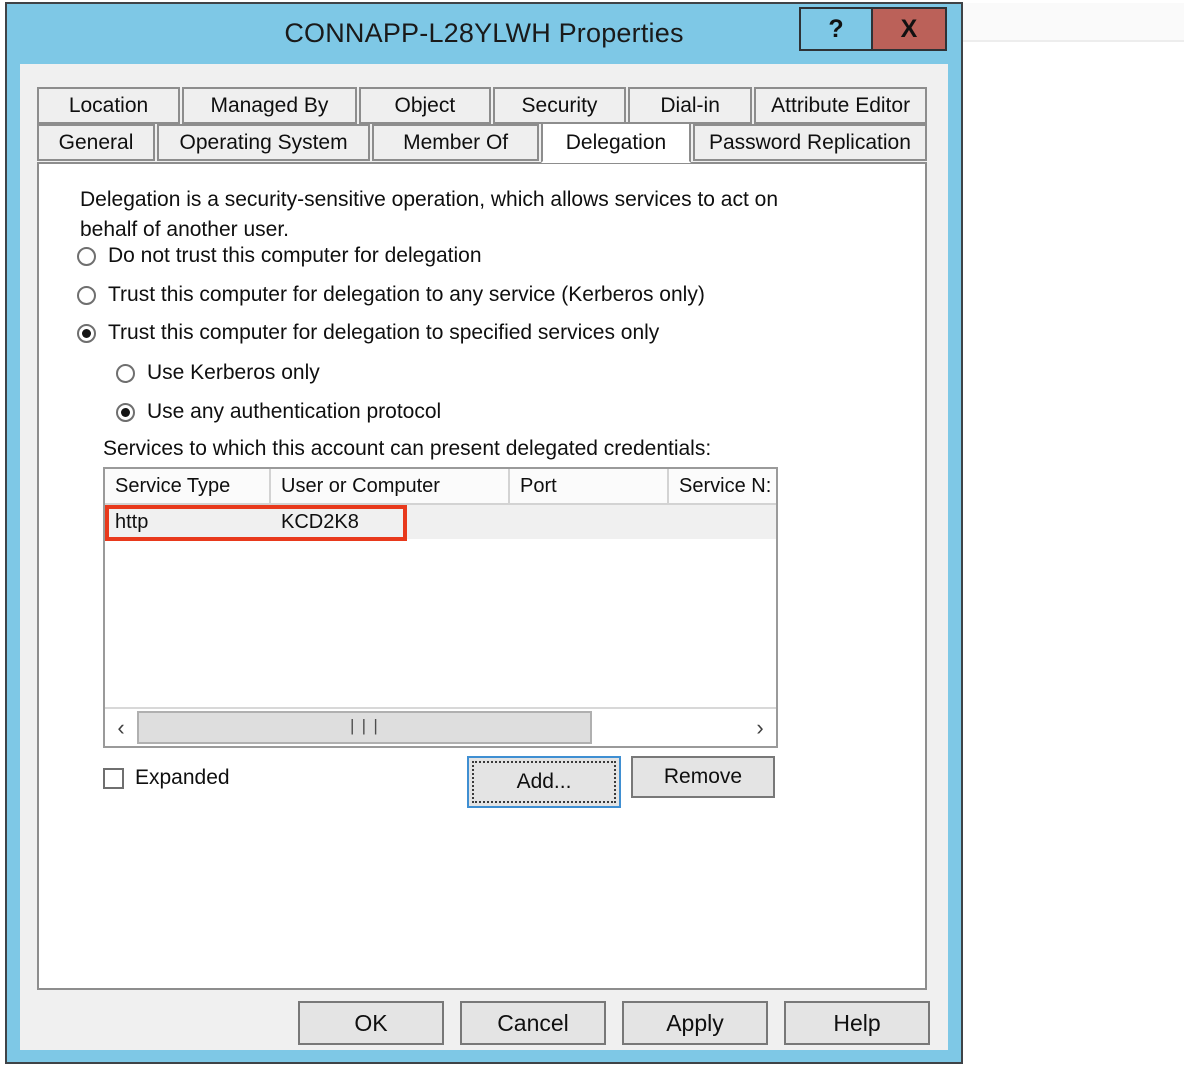  I want to click on column-header-service-type: Service Type, so click(188, 486).